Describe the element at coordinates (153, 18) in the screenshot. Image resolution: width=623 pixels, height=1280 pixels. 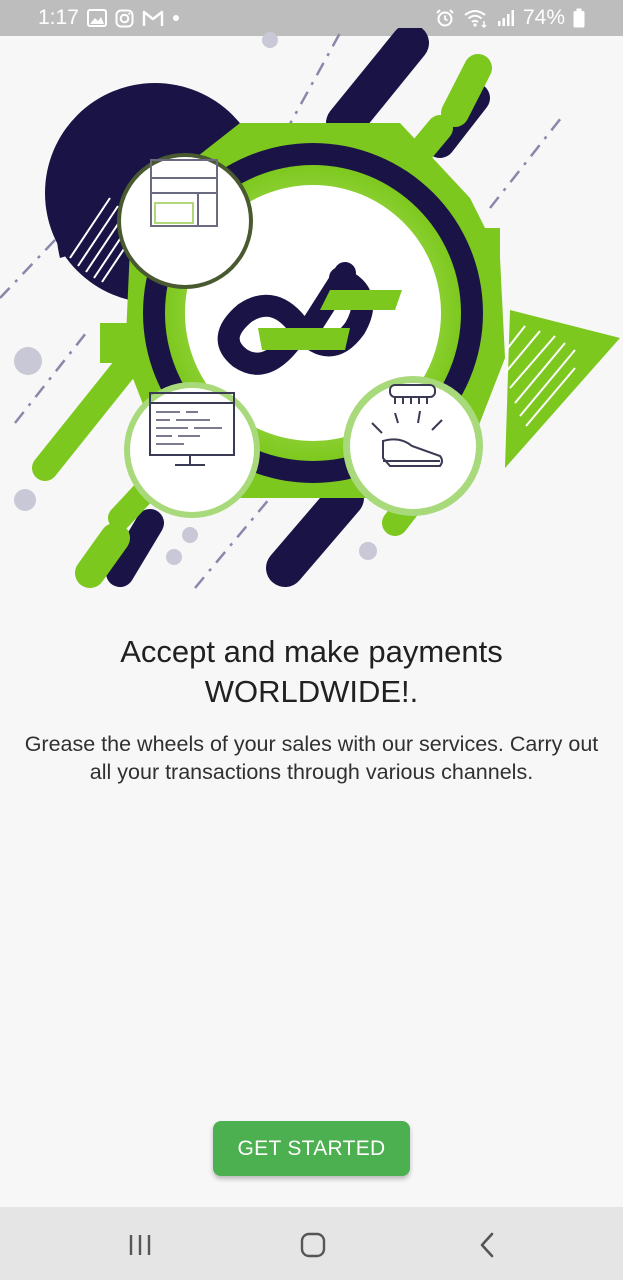
I see `gmail-icon` at that location.